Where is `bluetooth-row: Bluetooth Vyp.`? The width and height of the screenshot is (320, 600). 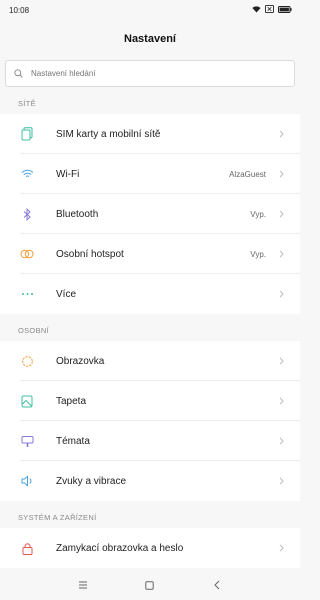
bluetooth-row: Bluetooth Vyp. is located at coordinates (150, 214).